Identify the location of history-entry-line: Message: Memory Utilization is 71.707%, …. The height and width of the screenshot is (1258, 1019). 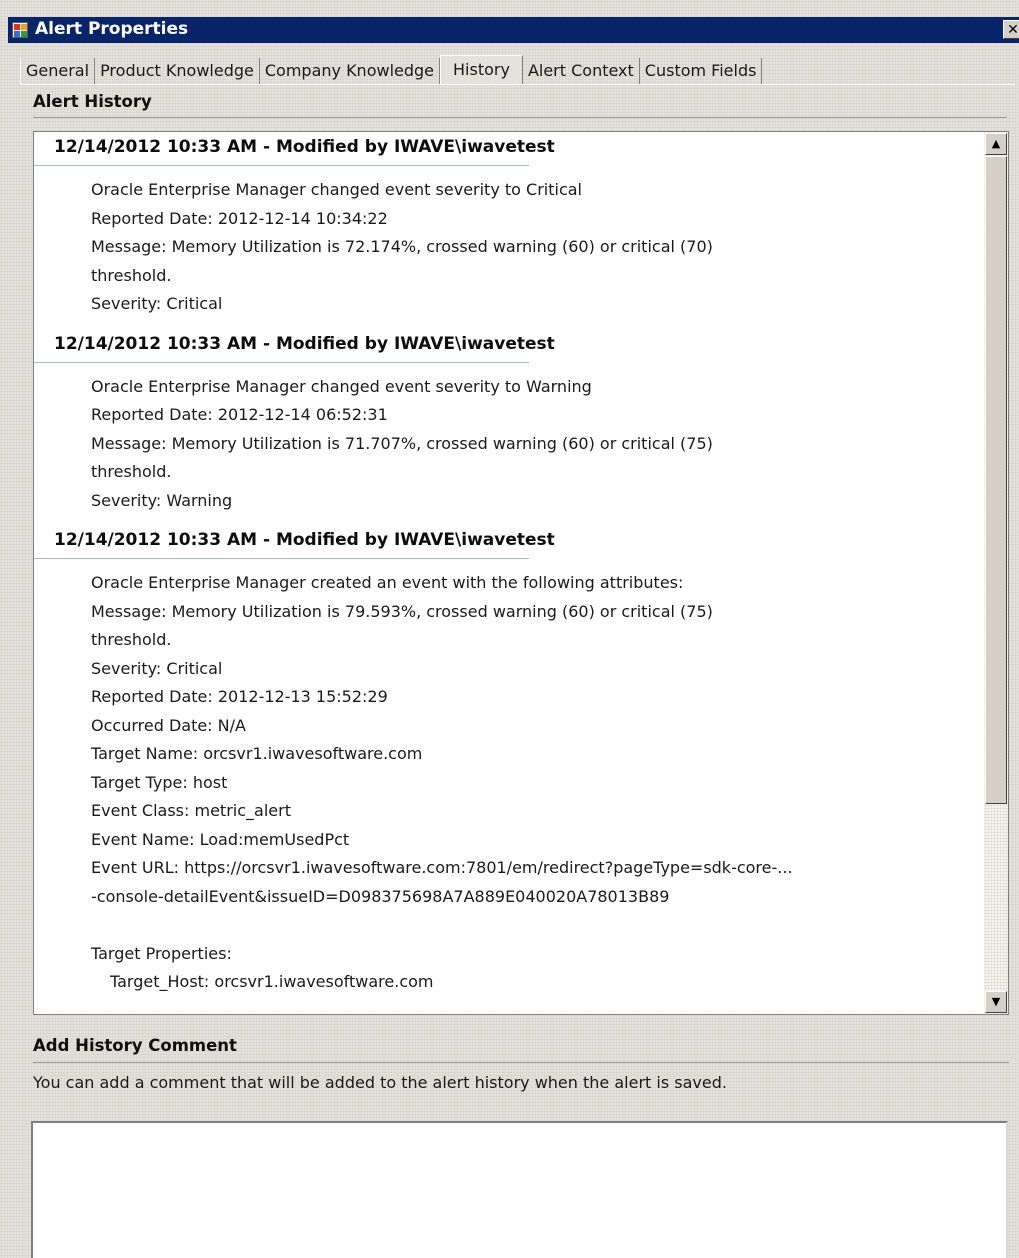
(402, 443).